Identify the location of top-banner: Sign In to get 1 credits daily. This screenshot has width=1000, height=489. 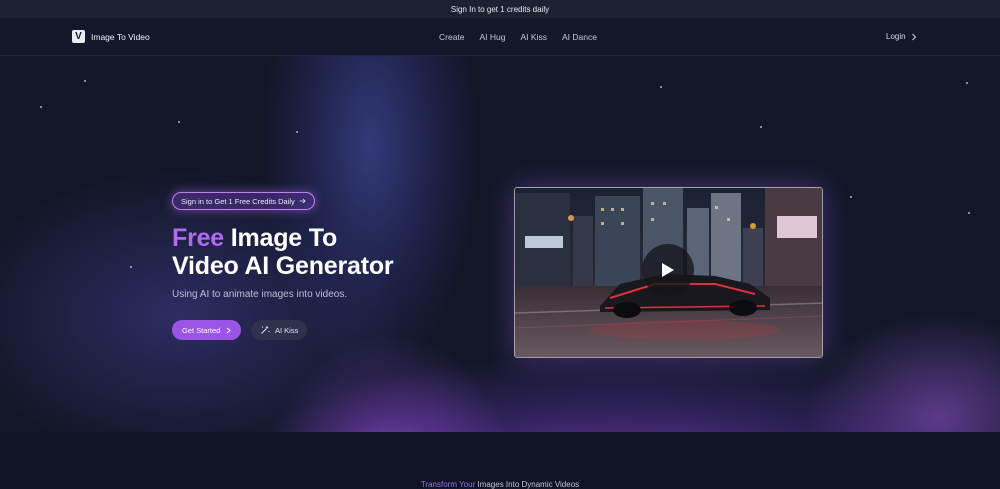
(500, 9).